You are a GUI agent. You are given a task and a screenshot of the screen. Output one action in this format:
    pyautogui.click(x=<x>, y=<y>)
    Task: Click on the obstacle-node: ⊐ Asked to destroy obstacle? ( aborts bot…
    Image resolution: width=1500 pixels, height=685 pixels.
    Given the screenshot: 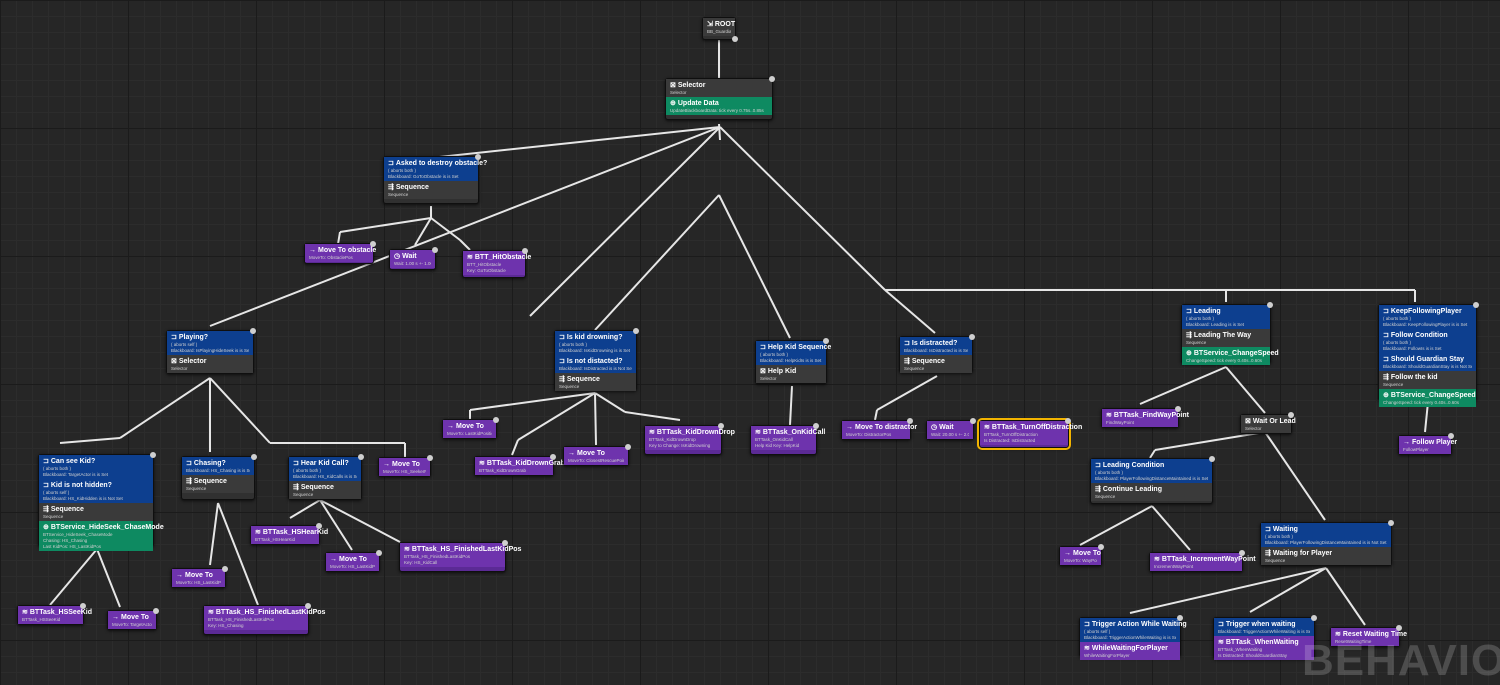 What is the action you would take?
    pyautogui.click(x=435, y=179)
    